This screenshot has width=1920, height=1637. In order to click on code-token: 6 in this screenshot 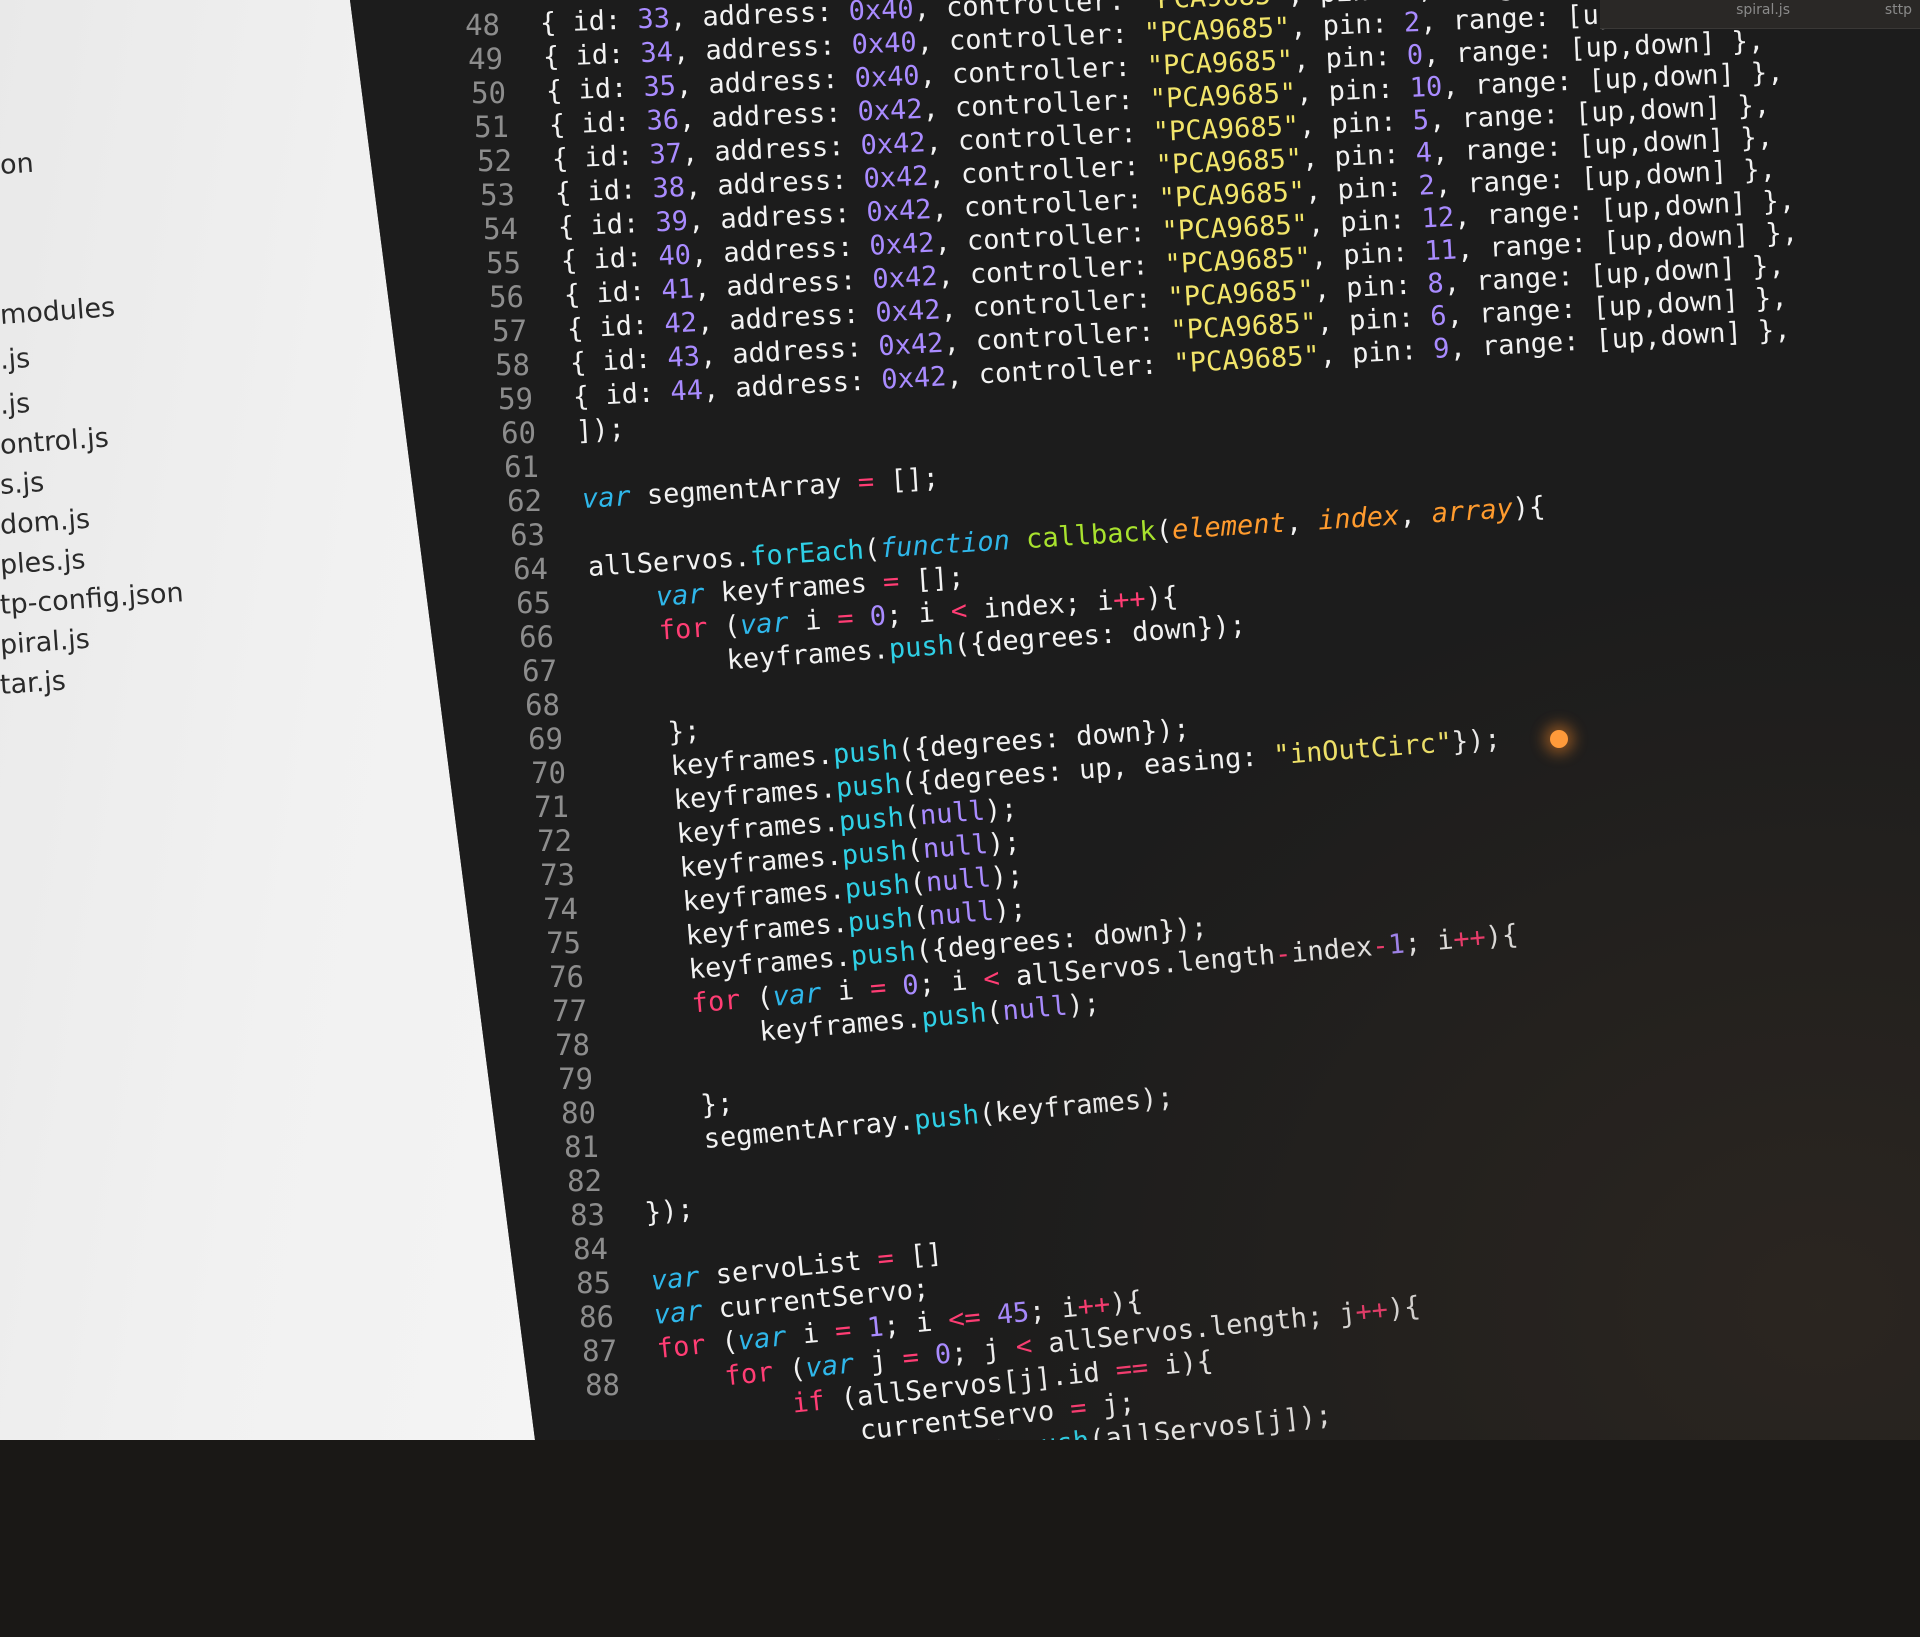, I will do `click(1438, 316)`.